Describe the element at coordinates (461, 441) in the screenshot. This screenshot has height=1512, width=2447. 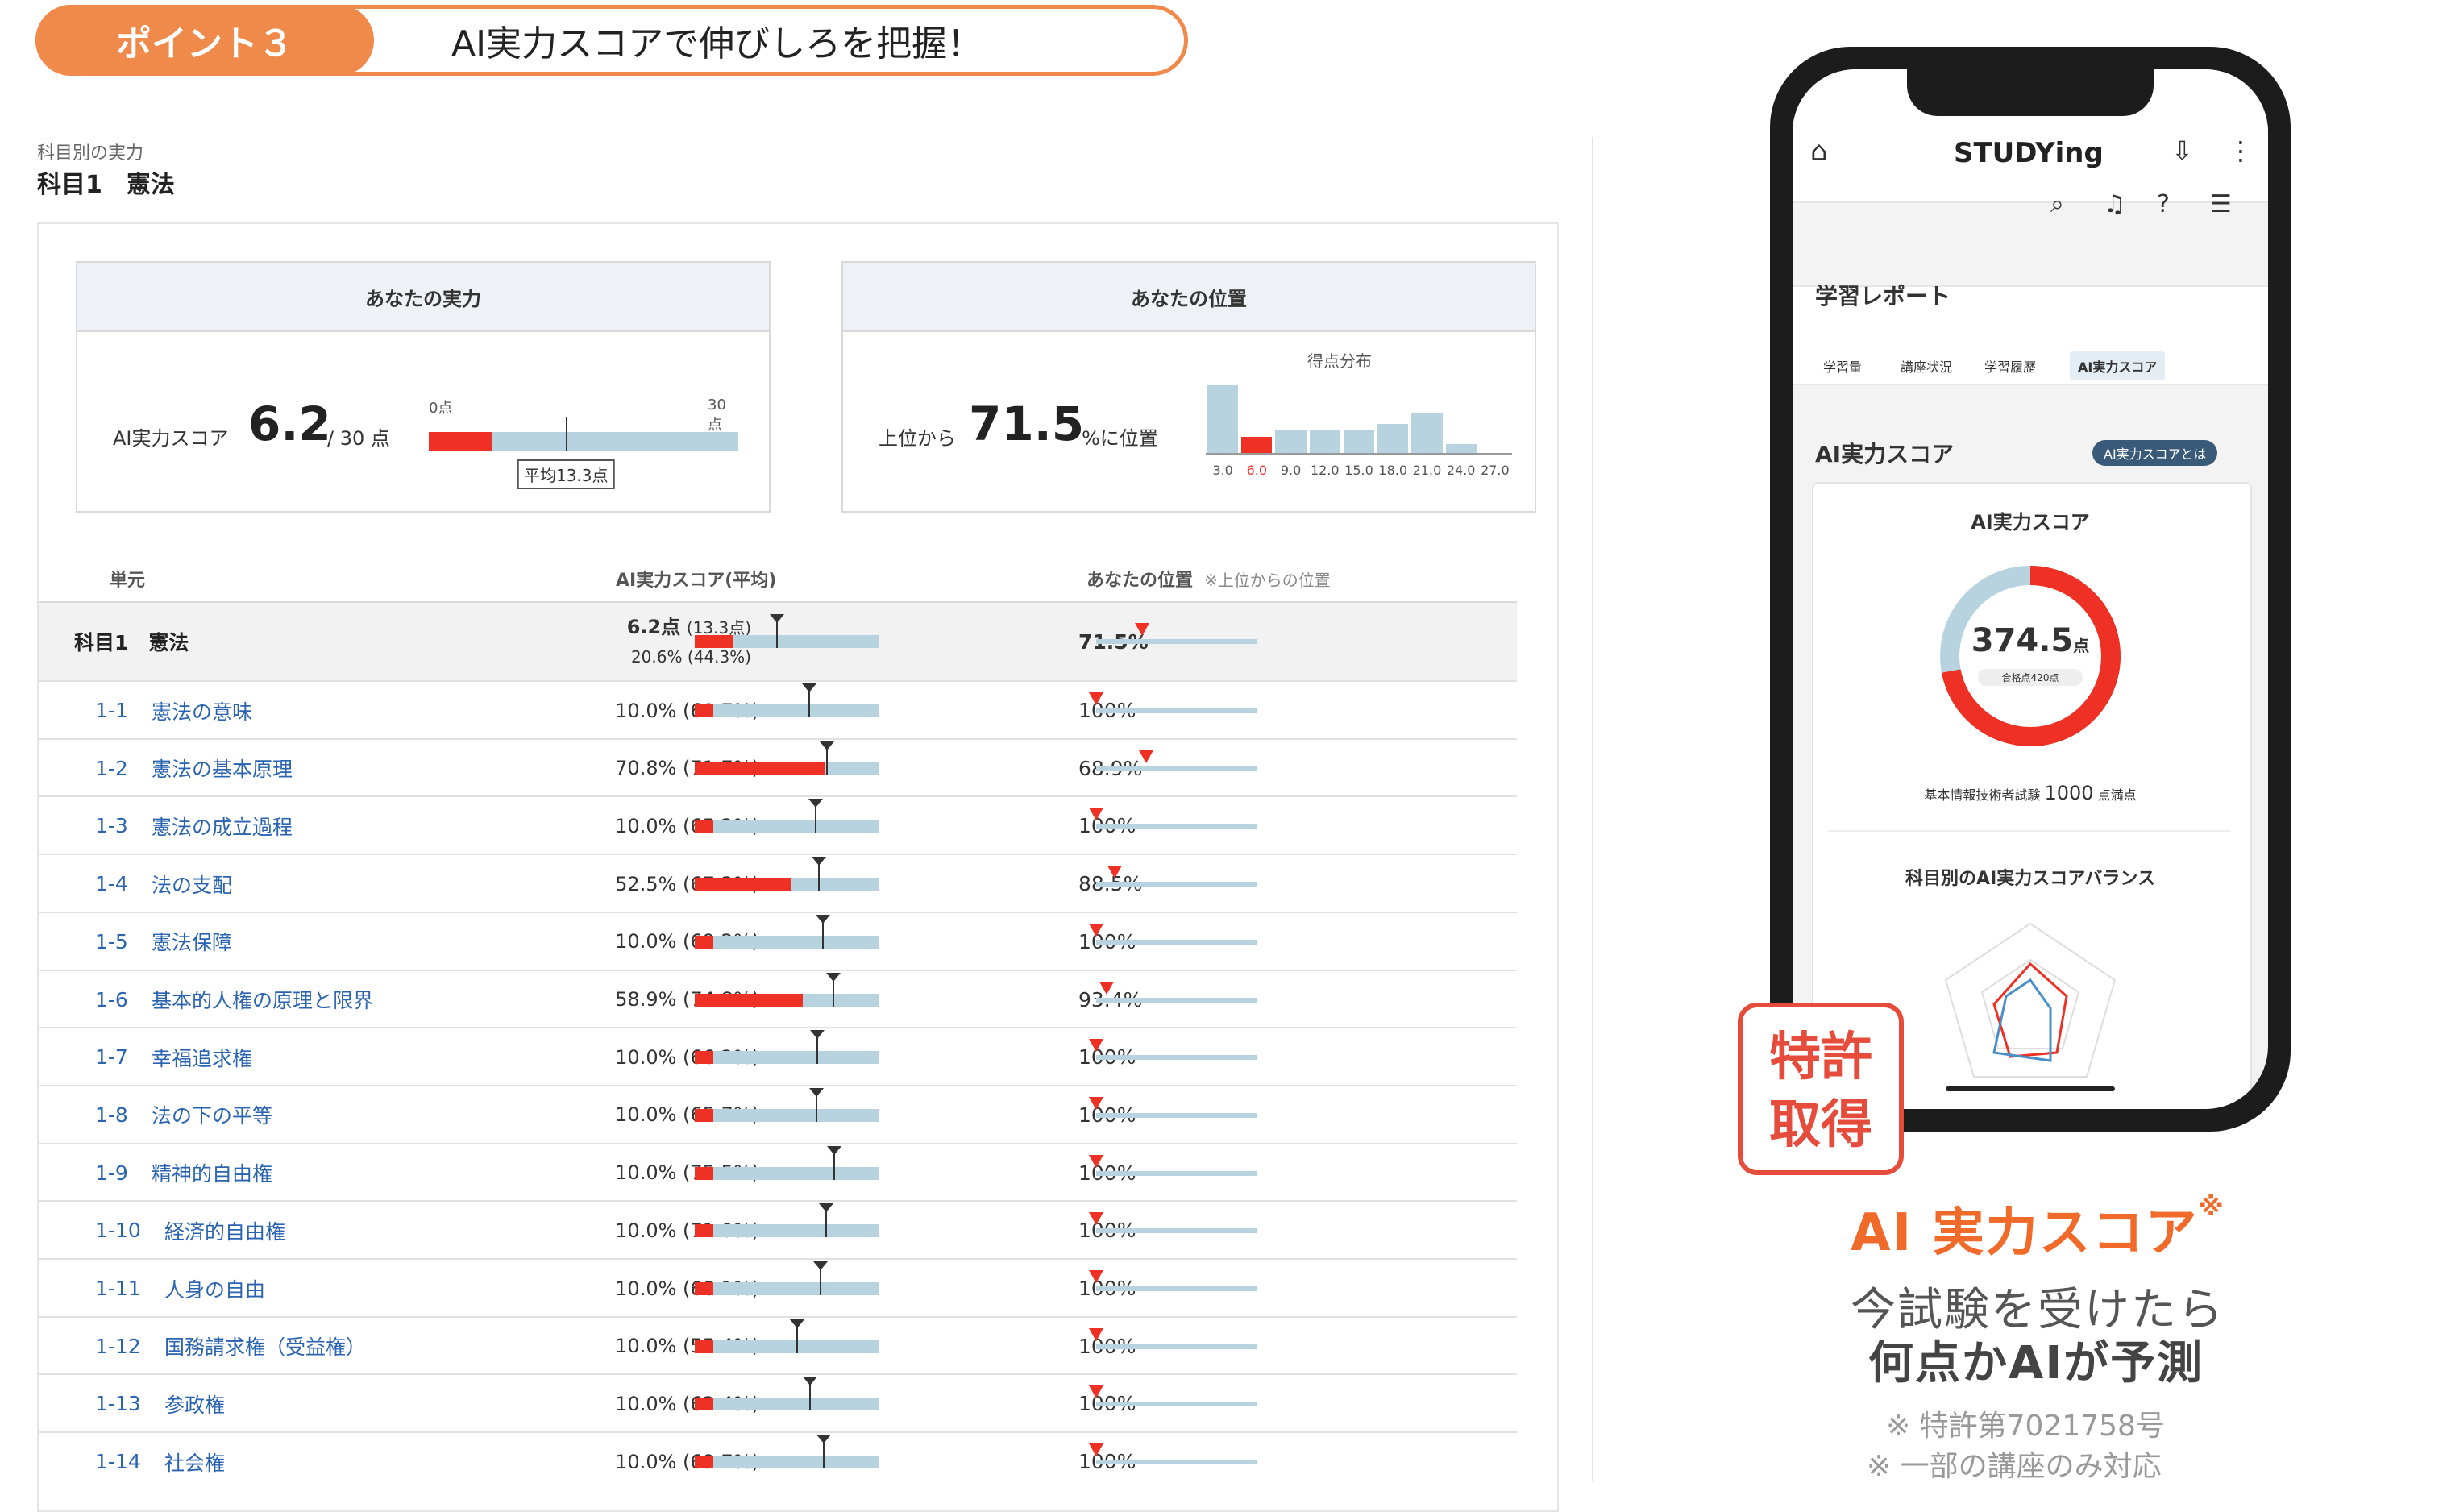
I see `ability-bar-fill` at that location.